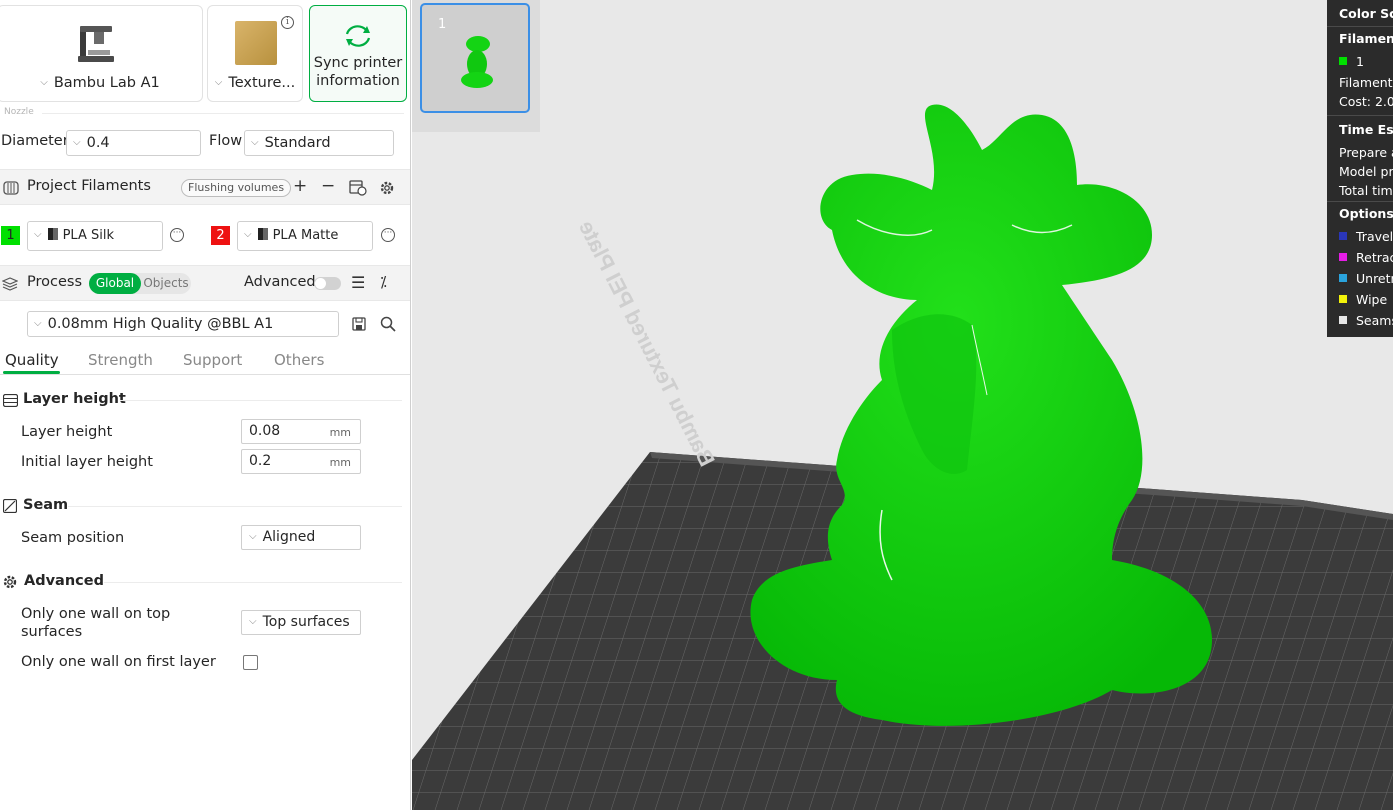  I want to click on filament-1-more-icon: ···, so click(177, 235).